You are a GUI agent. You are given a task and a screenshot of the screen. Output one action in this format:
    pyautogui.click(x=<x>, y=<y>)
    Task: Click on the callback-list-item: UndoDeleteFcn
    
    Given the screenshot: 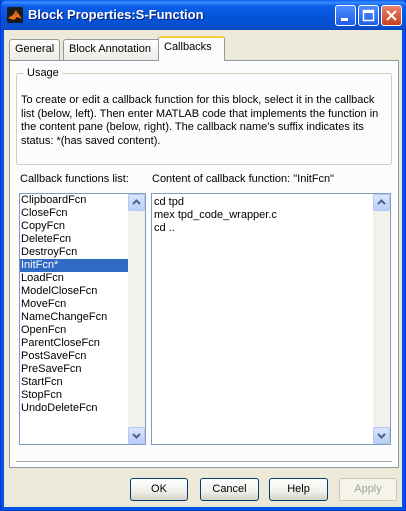 What is the action you would take?
    pyautogui.click(x=74, y=408)
    